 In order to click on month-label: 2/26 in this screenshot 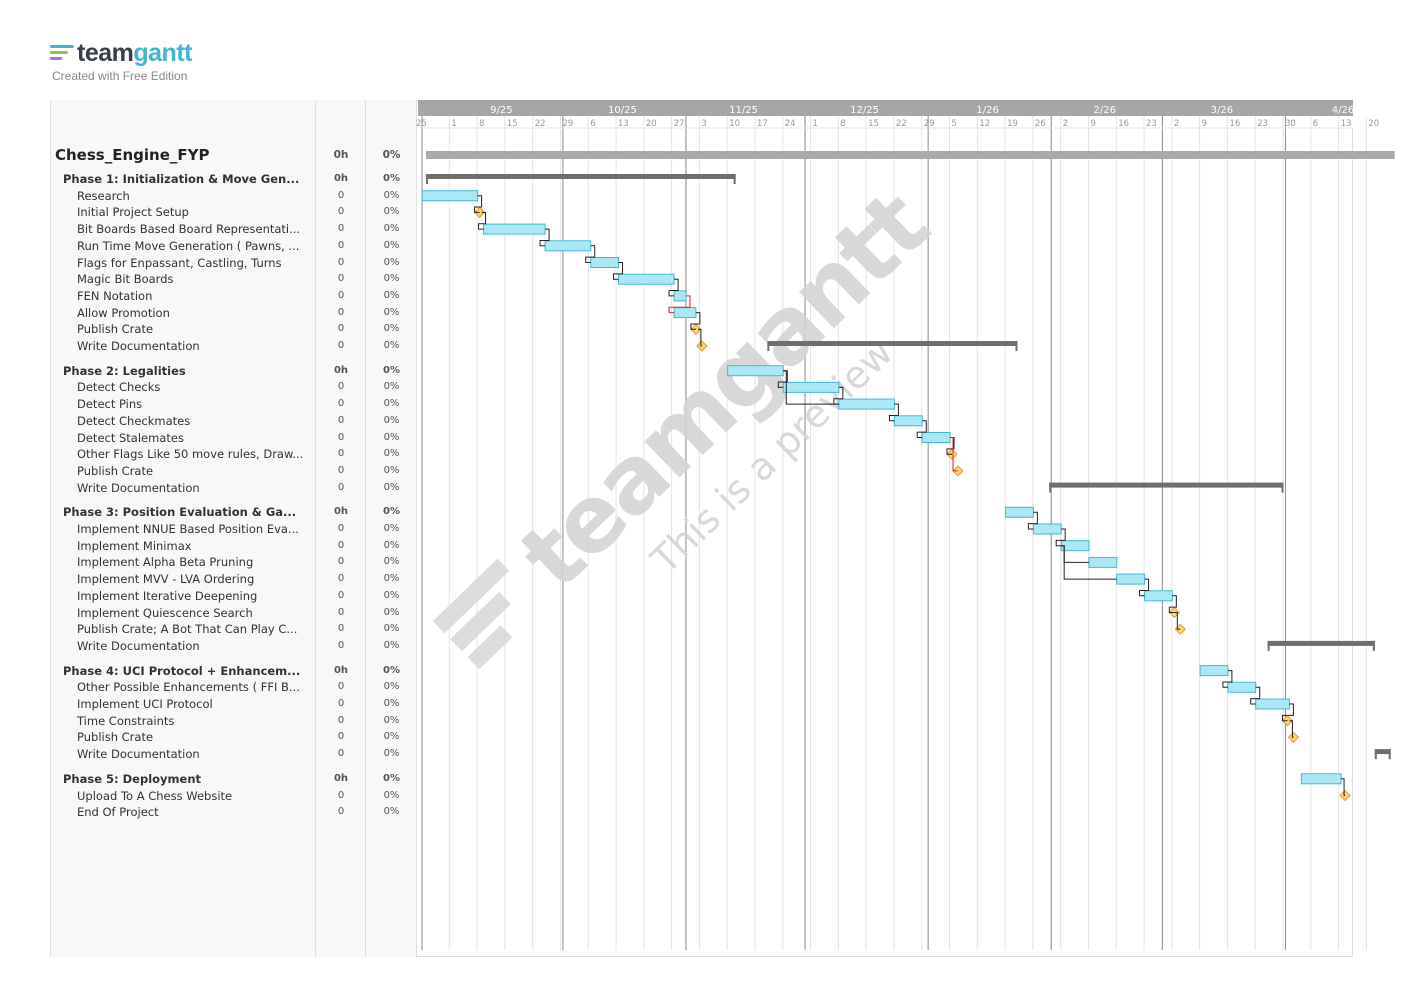, I will do `click(1105, 110)`.